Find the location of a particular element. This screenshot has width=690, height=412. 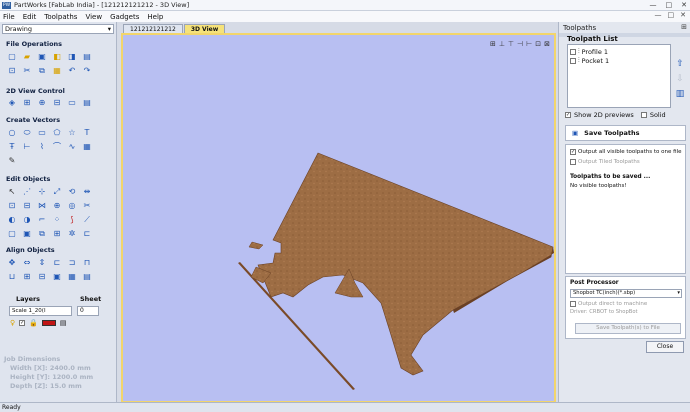

side-view-icon: ⊠ is located at coordinates (547, 44).